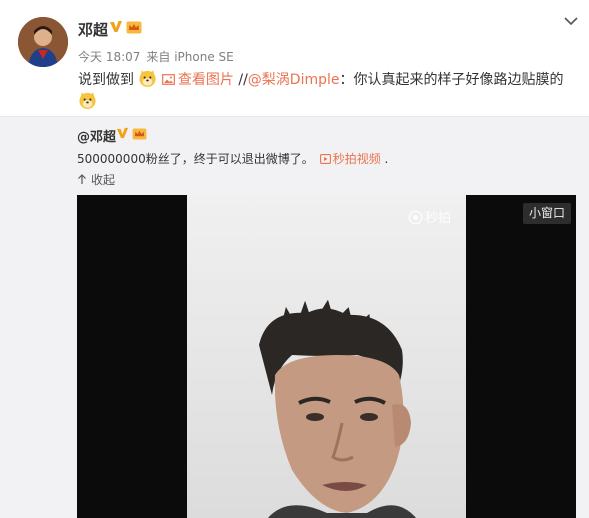 Image resolution: width=589 pixels, height=518 pixels. What do you see at coordinates (415, 217) in the screenshot?
I see `miaopai-logo-icon` at bounding box center [415, 217].